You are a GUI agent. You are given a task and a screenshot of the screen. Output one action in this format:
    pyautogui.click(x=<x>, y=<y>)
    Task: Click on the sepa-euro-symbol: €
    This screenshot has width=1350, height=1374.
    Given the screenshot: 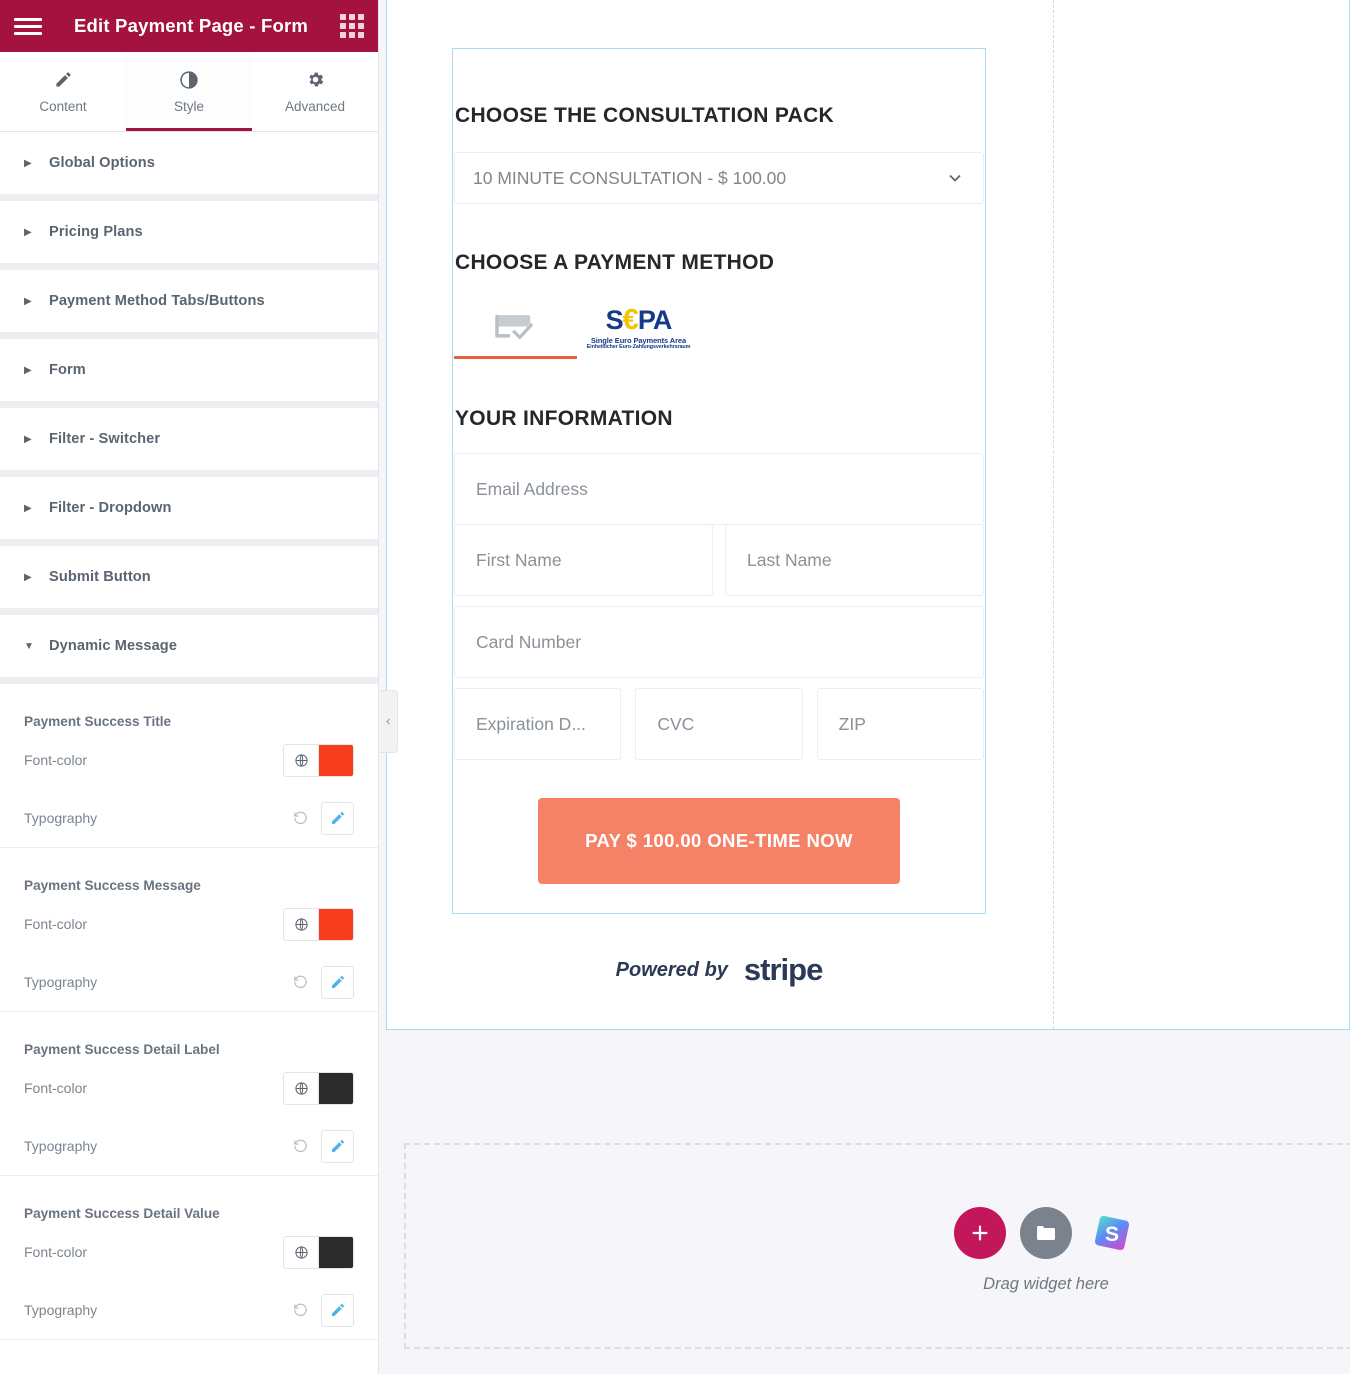 What is the action you would take?
    pyautogui.click(x=630, y=319)
    